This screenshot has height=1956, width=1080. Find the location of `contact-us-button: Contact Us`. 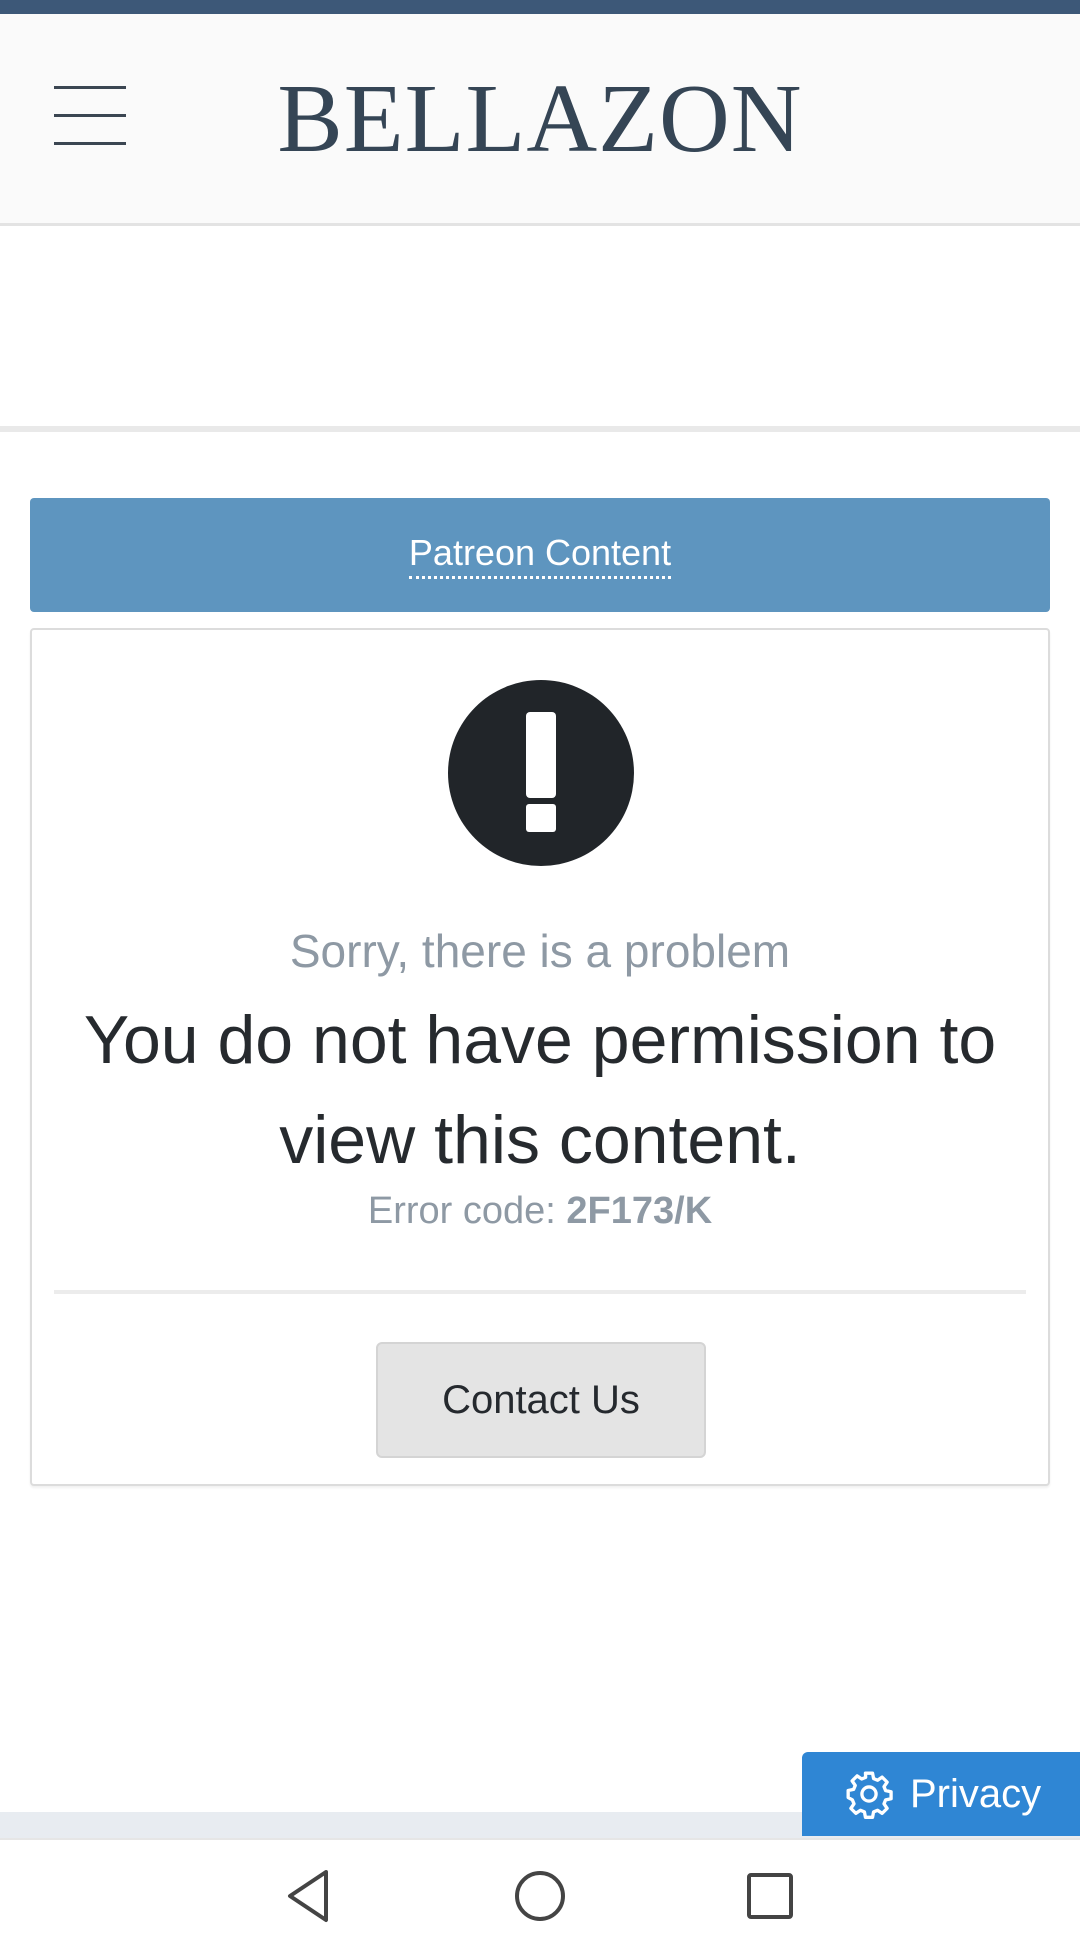

contact-us-button: Contact Us is located at coordinates (541, 1400).